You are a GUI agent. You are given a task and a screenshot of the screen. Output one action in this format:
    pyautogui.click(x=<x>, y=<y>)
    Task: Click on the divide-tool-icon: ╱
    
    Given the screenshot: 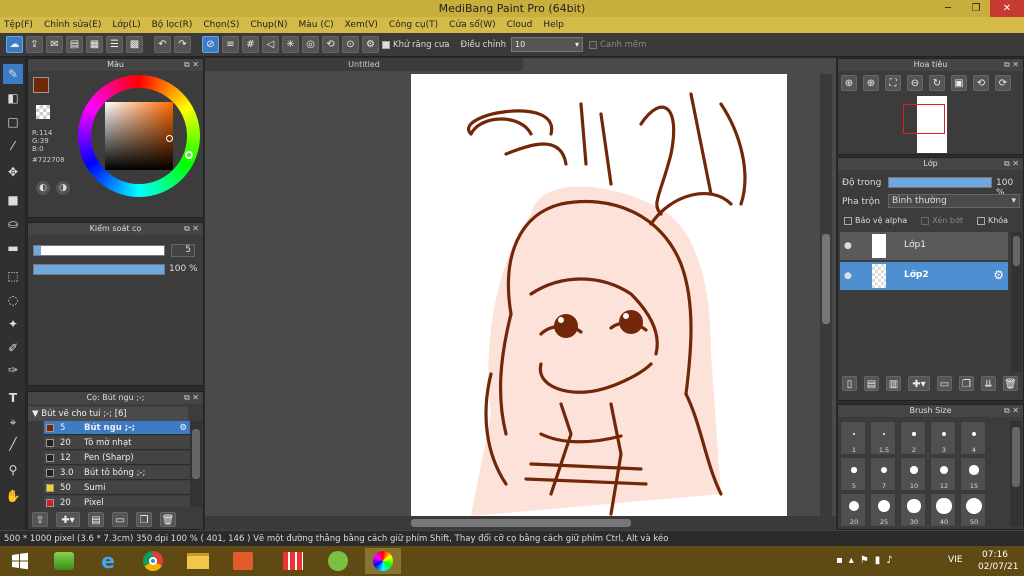 What is the action you would take?
    pyautogui.click(x=13, y=444)
    